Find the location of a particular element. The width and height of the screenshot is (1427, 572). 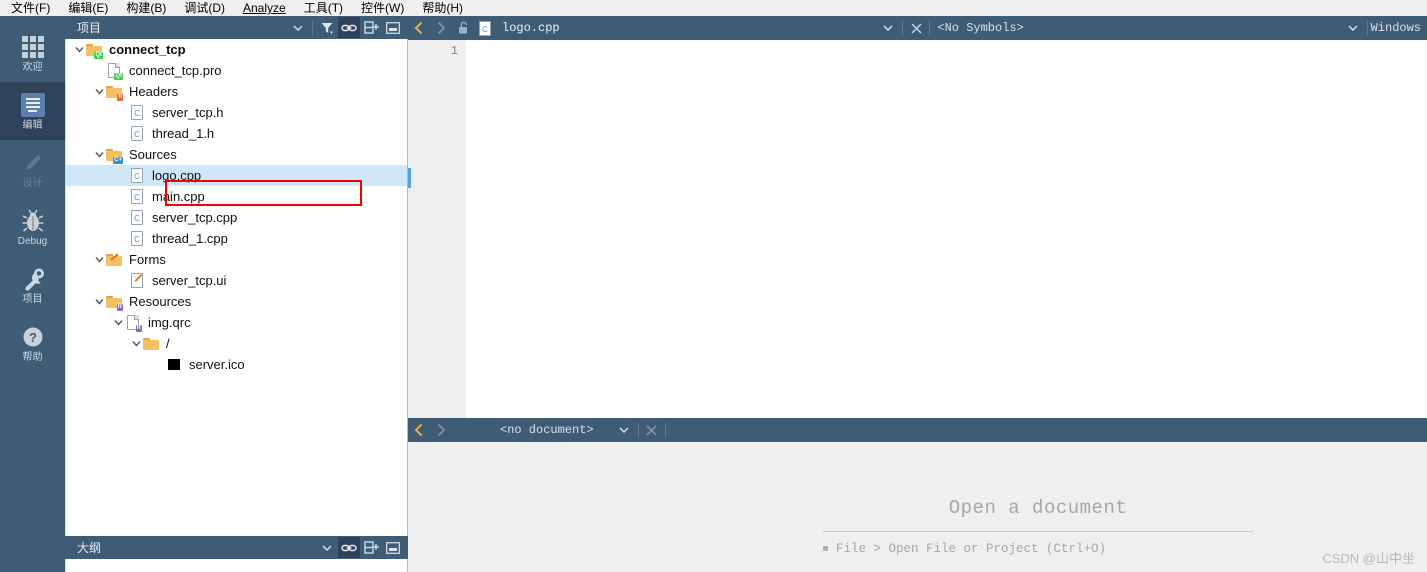

tree-label: thread_1.h is located at coordinates (183, 133).